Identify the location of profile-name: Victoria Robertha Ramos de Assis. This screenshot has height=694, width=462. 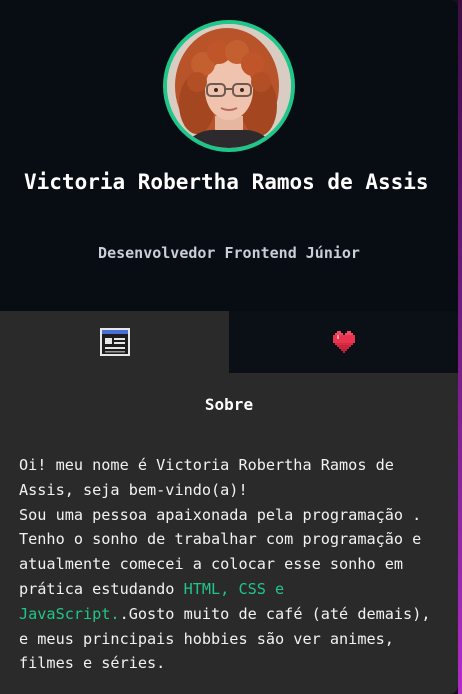
(226, 182).